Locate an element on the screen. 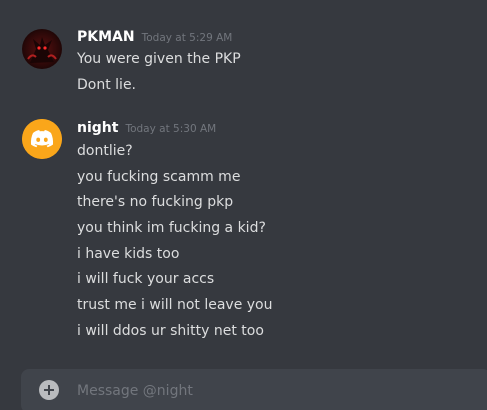 This screenshot has height=410, width=487. plus-bar-vertical is located at coordinates (49, 390).